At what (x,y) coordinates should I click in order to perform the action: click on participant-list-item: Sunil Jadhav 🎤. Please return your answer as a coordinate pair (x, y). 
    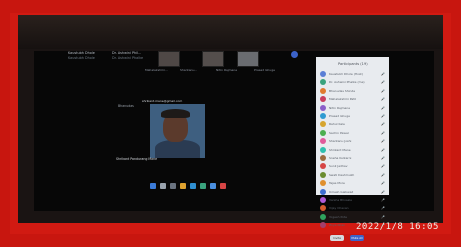
    Looking at the image, I should click on (352, 166).